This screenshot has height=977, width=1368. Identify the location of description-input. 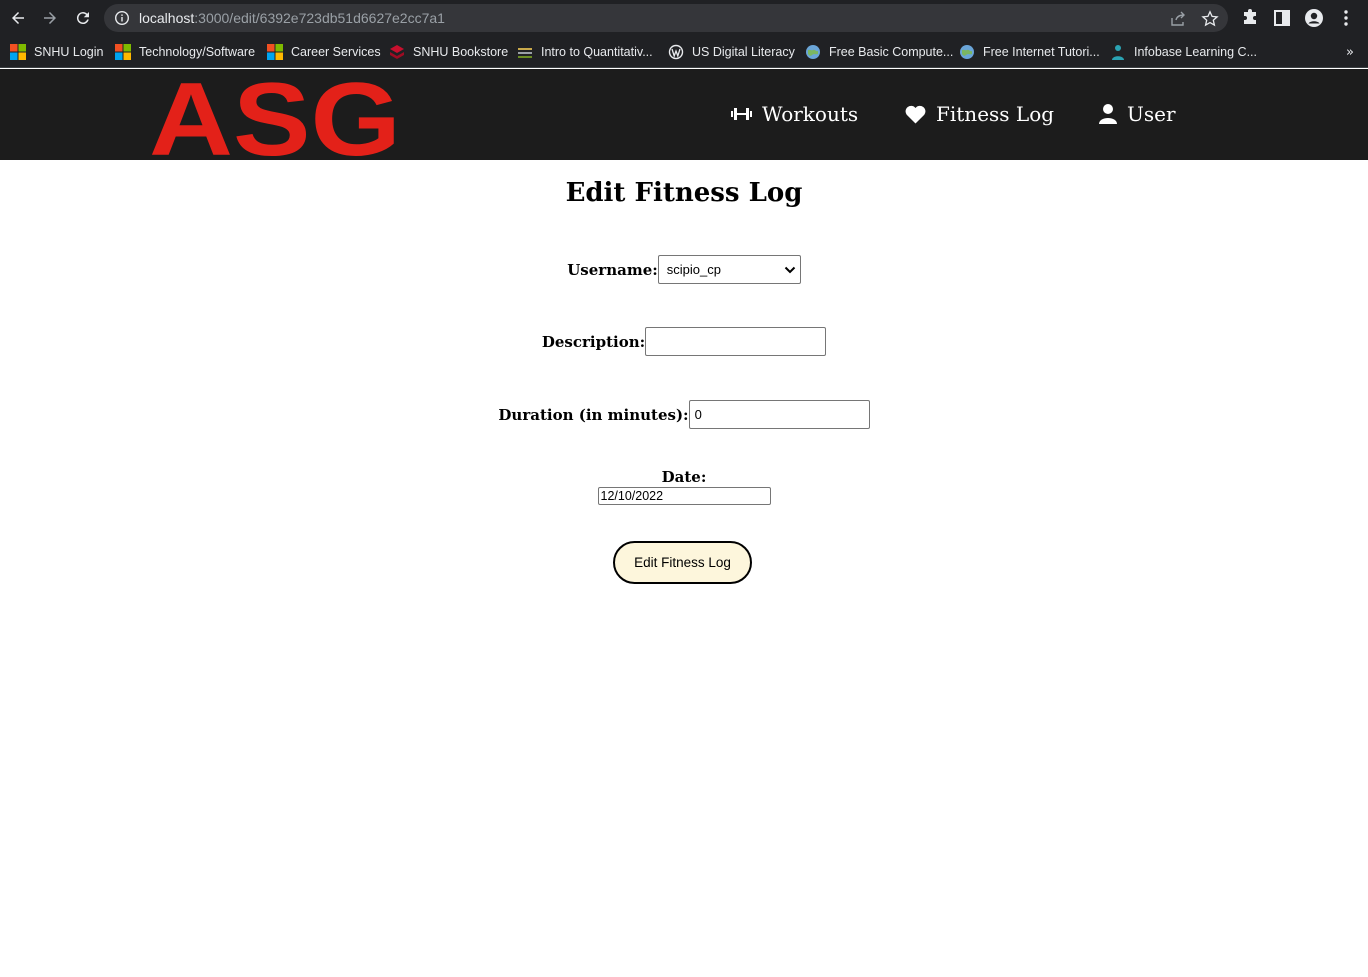
(736, 341).